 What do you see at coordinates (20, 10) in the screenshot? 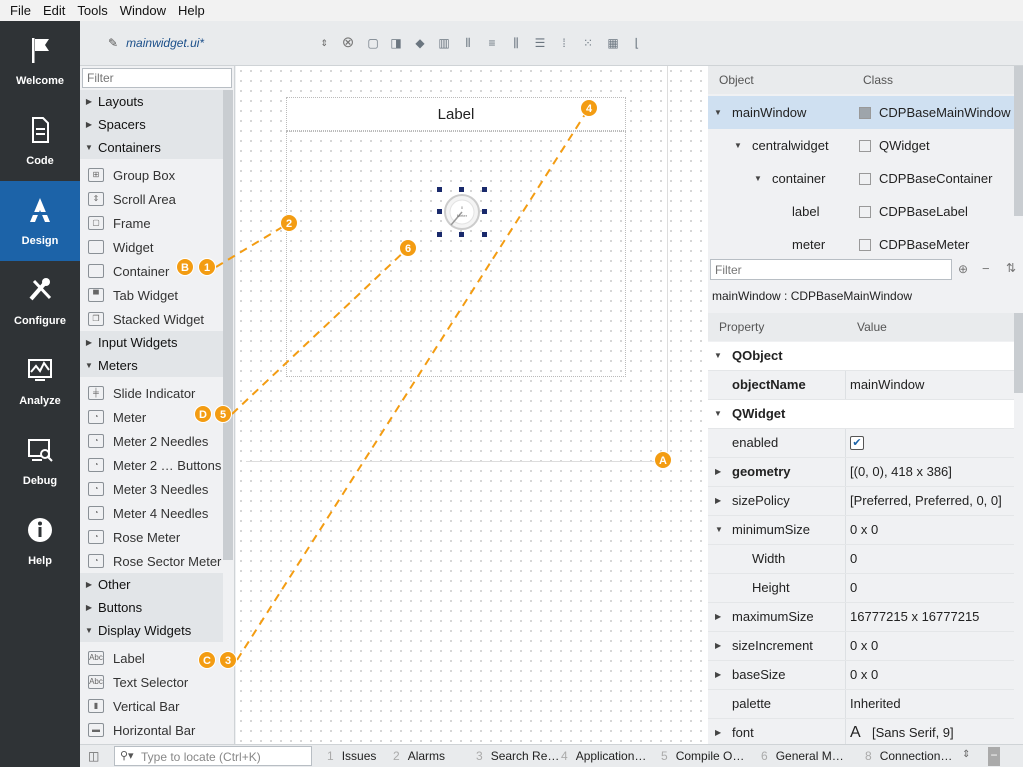
I see `menu-item-file: File` at bounding box center [20, 10].